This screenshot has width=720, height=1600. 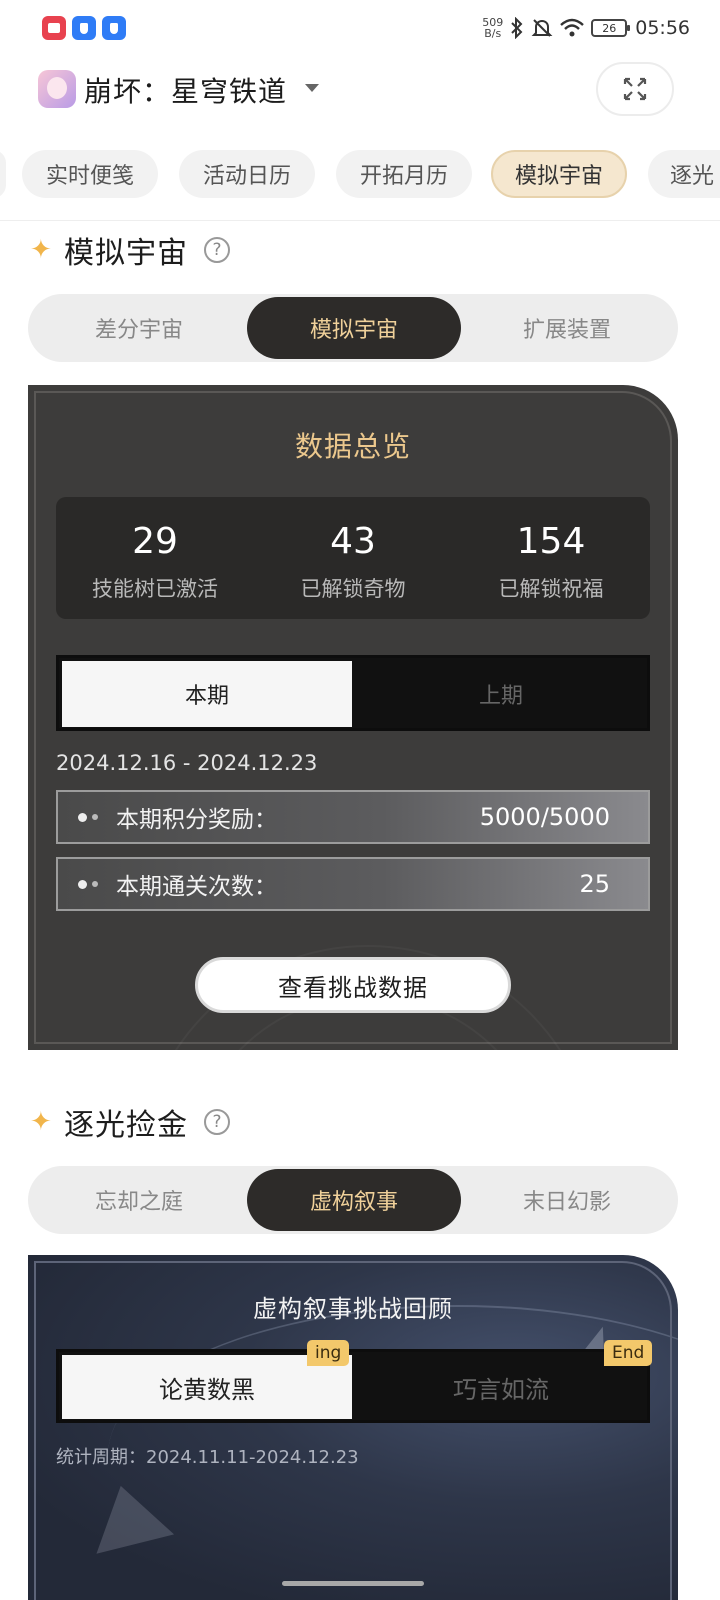 What do you see at coordinates (572, 27) in the screenshot?
I see `wifi-icon` at bounding box center [572, 27].